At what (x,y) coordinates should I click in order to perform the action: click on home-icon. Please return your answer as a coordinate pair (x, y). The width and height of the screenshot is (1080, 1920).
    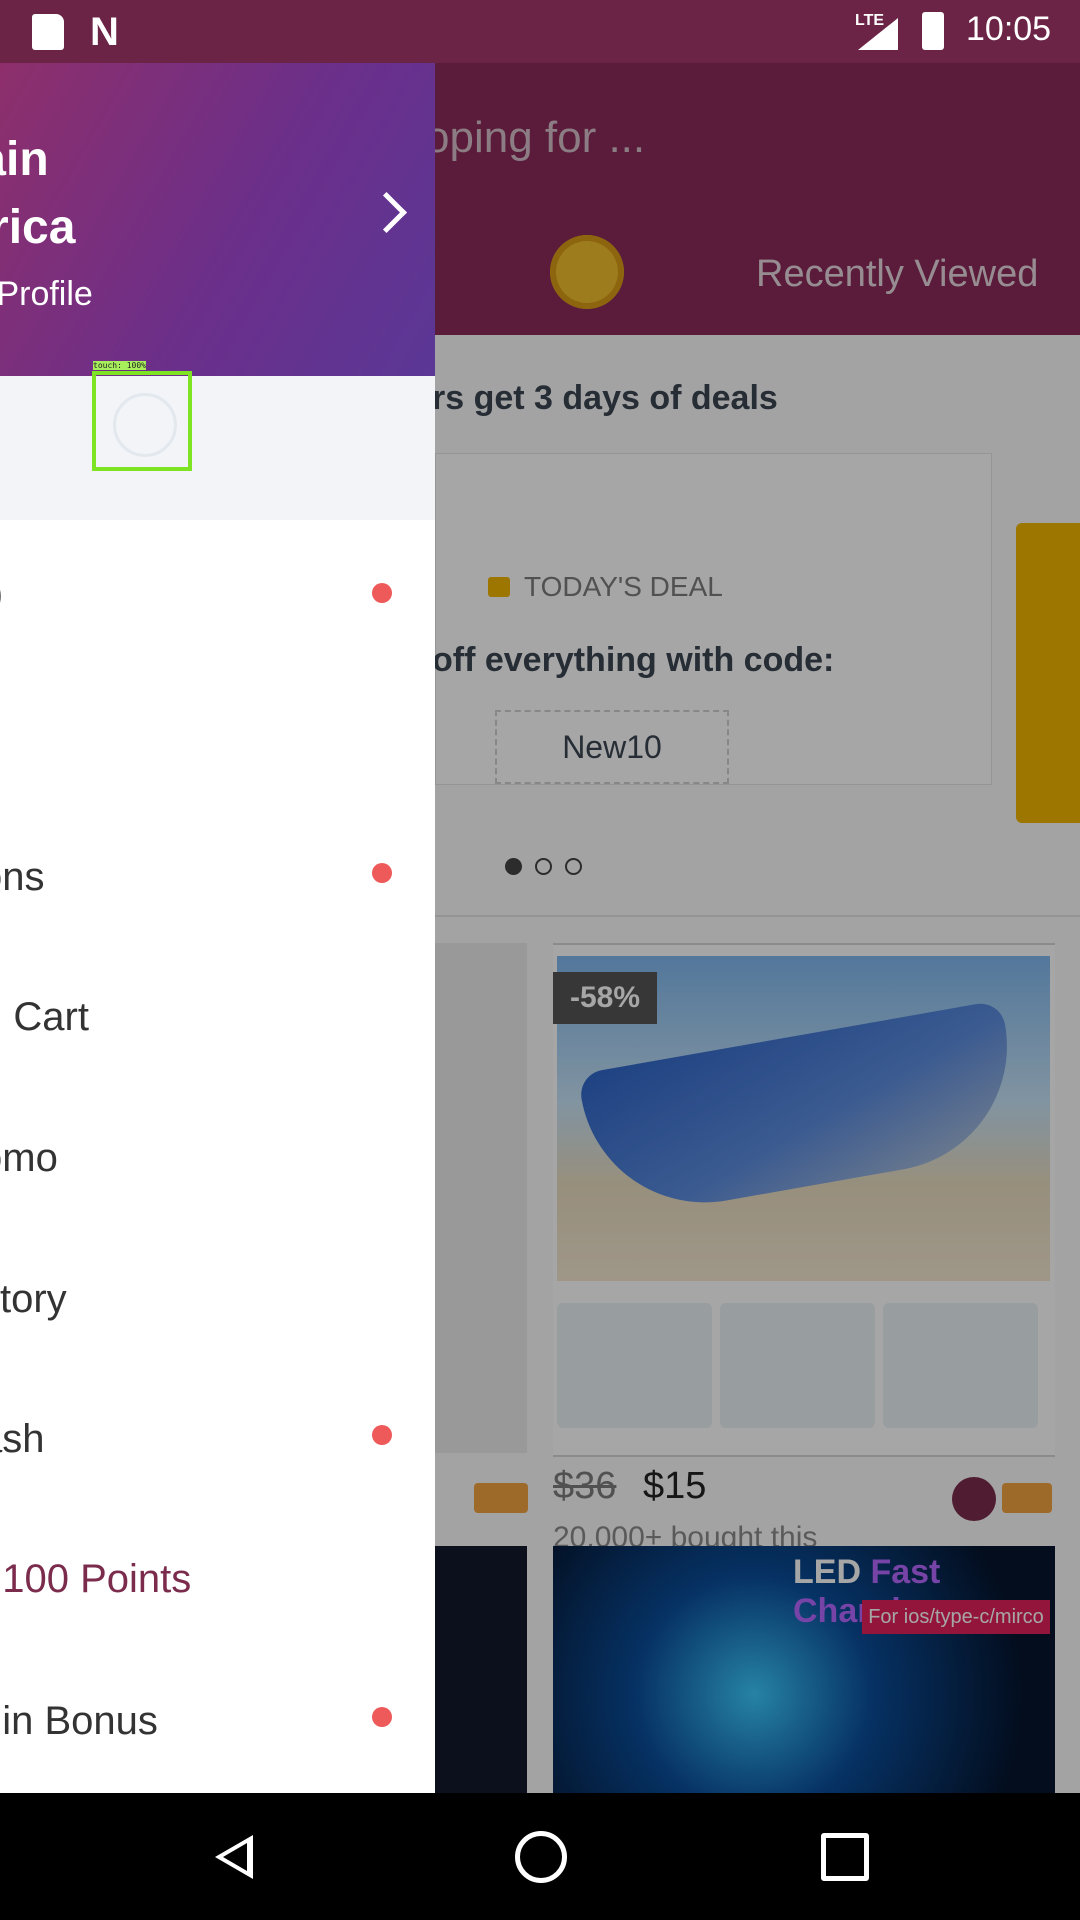
    Looking at the image, I should click on (541, 1857).